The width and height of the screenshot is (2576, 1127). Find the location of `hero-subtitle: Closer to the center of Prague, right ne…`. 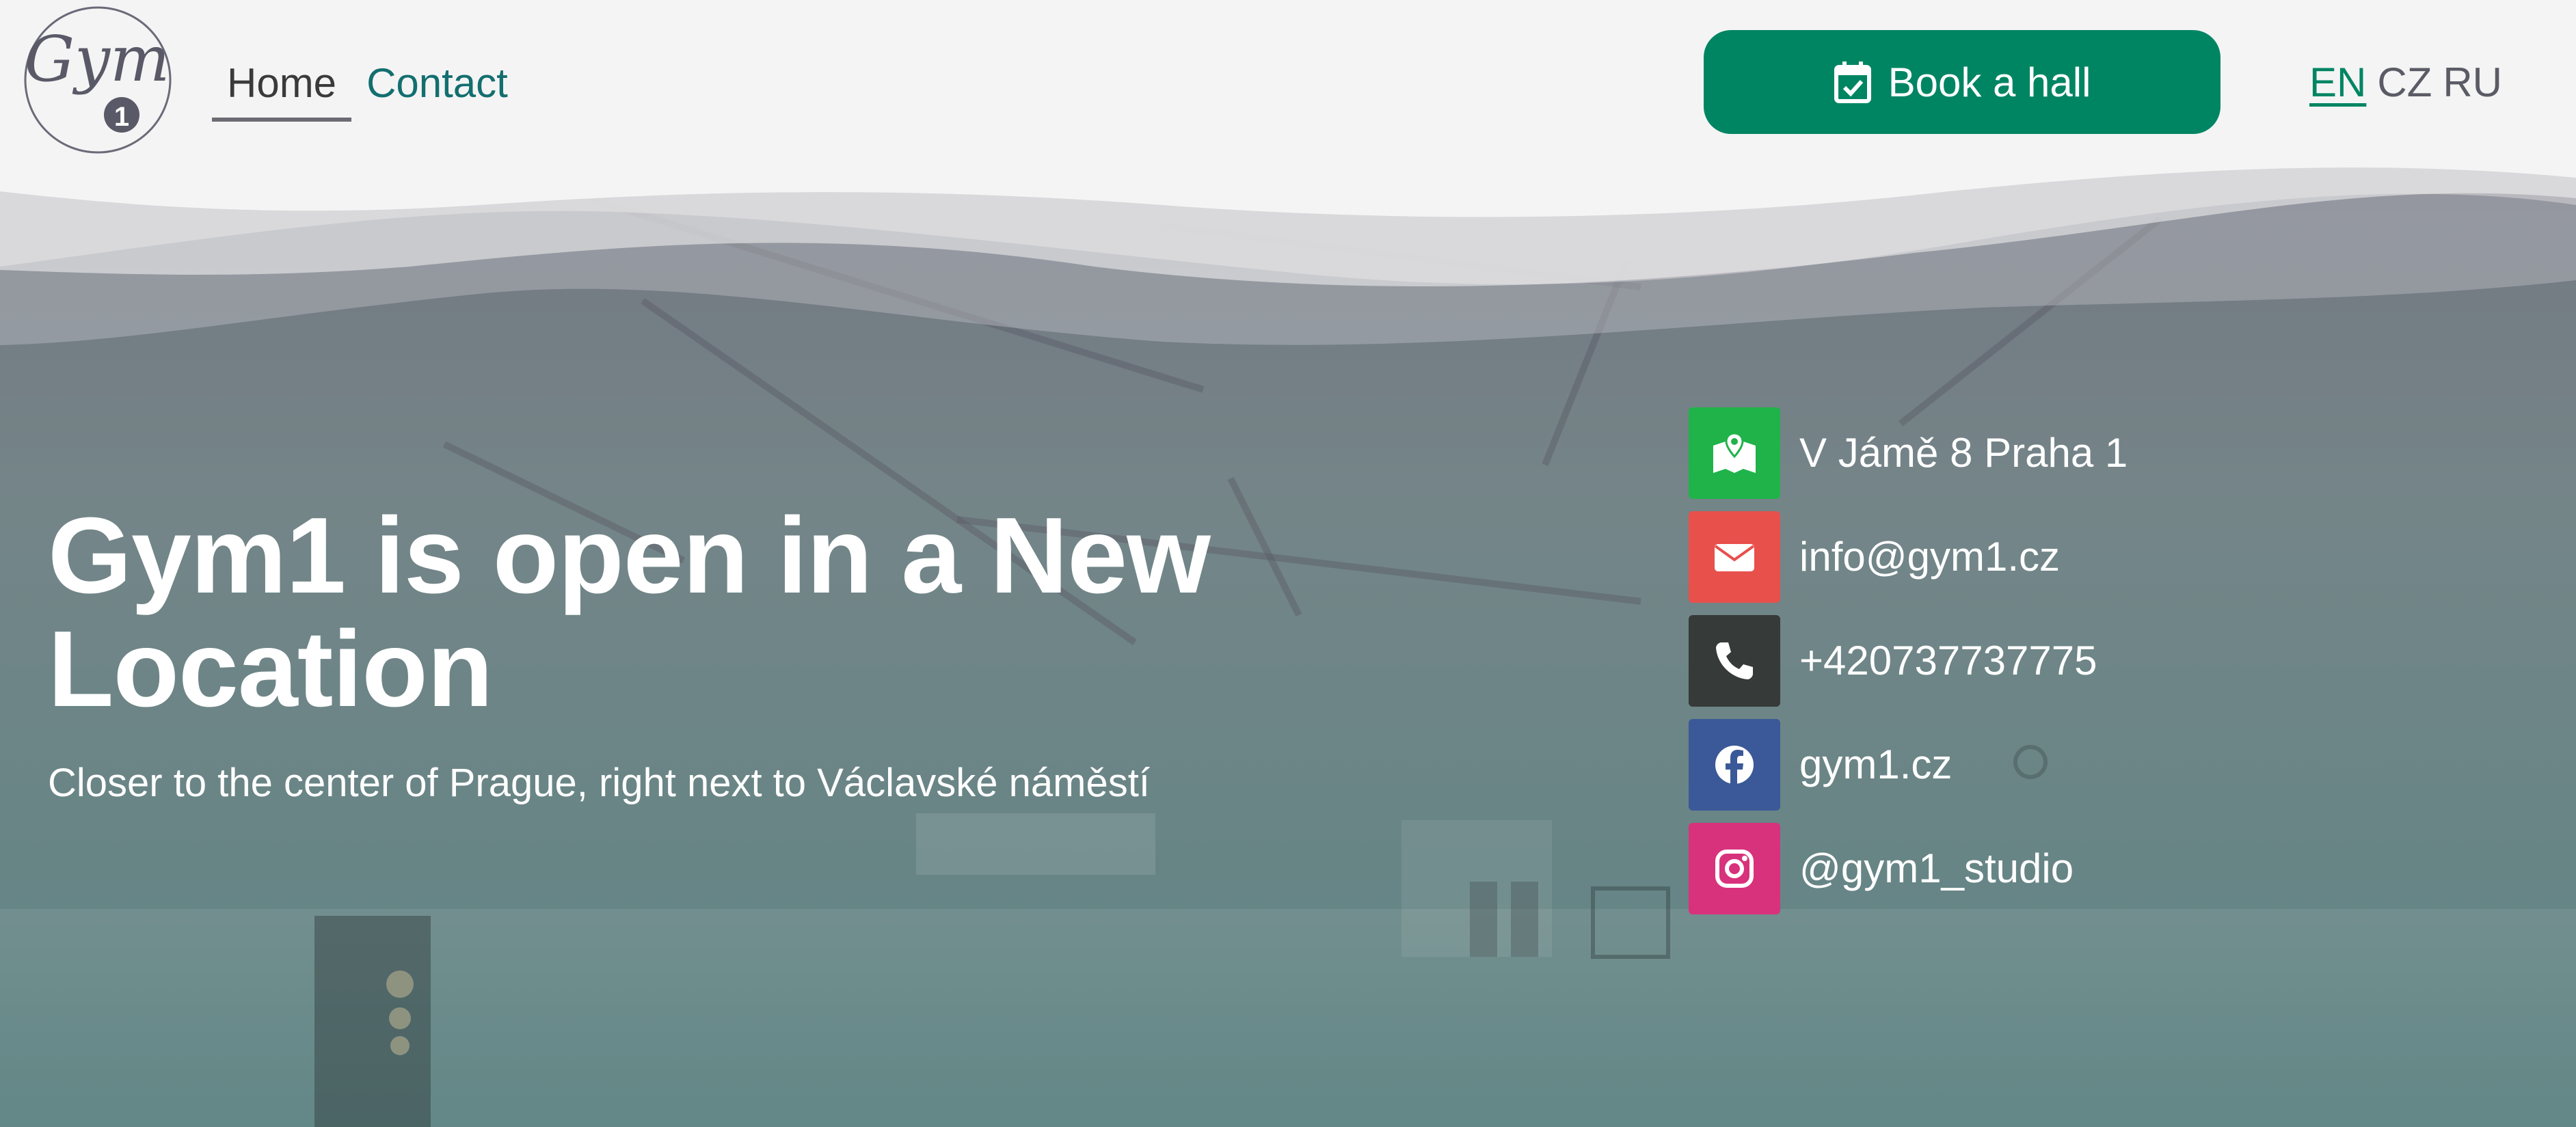

hero-subtitle: Closer to the center of Prague, right ne… is located at coordinates (599, 783).